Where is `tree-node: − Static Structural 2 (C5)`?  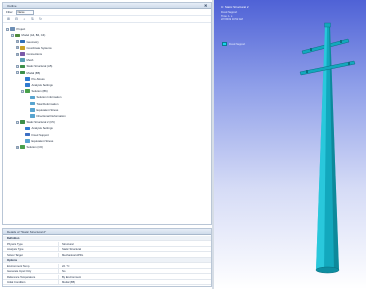
tree-node: − Static Structural 2 (C5) is located at coordinates (35, 122).